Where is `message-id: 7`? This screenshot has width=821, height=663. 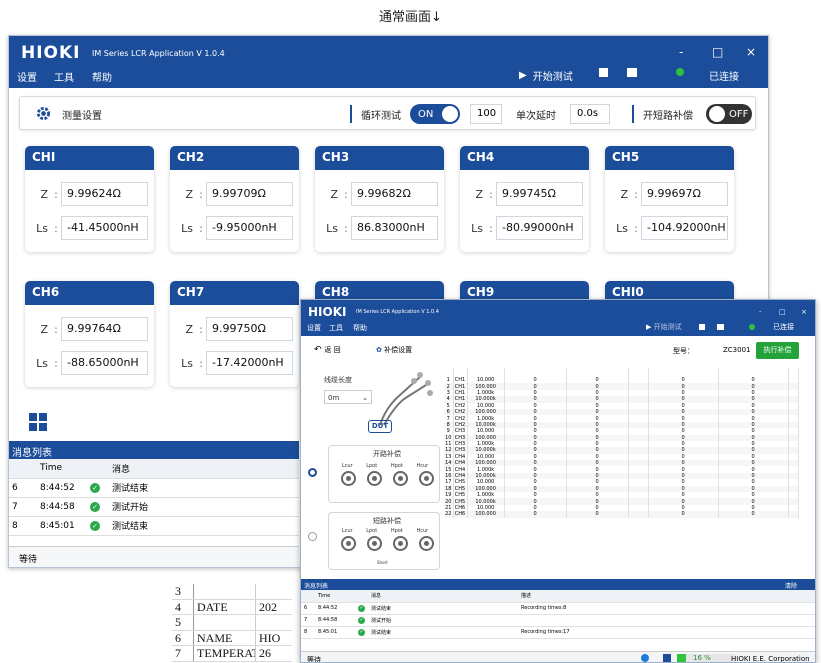 message-id: 7 is located at coordinates (308, 620).